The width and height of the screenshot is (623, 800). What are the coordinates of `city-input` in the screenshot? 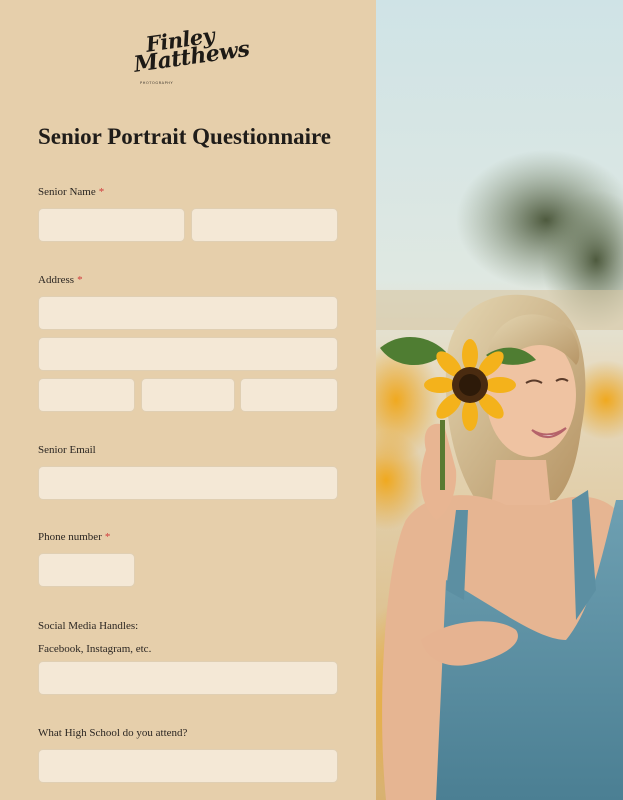 It's located at (86, 395).